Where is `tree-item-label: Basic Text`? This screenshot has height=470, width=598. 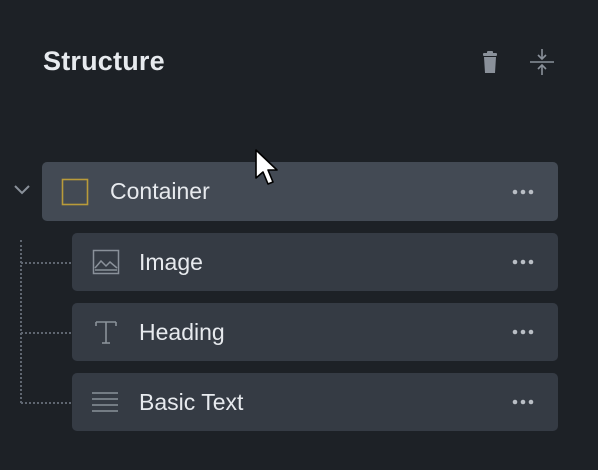 tree-item-label: Basic Text is located at coordinates (191, 402).